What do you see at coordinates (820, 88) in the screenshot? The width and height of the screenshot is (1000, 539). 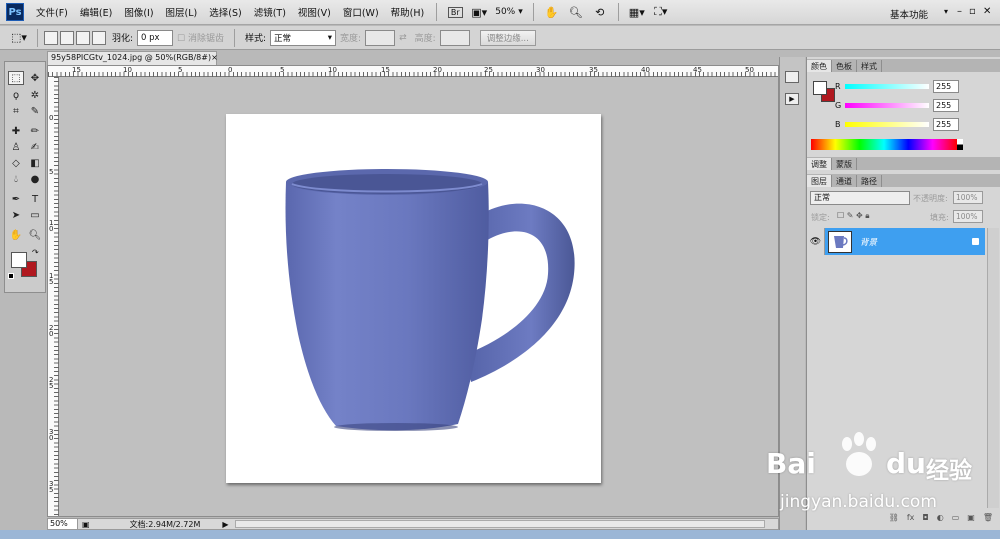 I see `panel-fg-swatch` at bounding box center [820, 88].